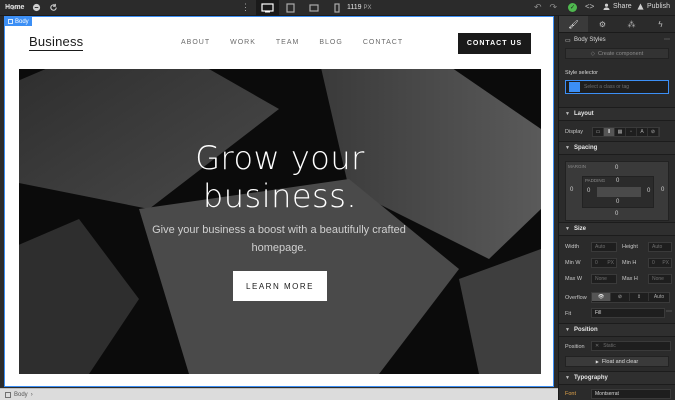  Describe the element at coordinates (567, 229) in the screenshot. I see `caret-down-icon: ▼` at that location.